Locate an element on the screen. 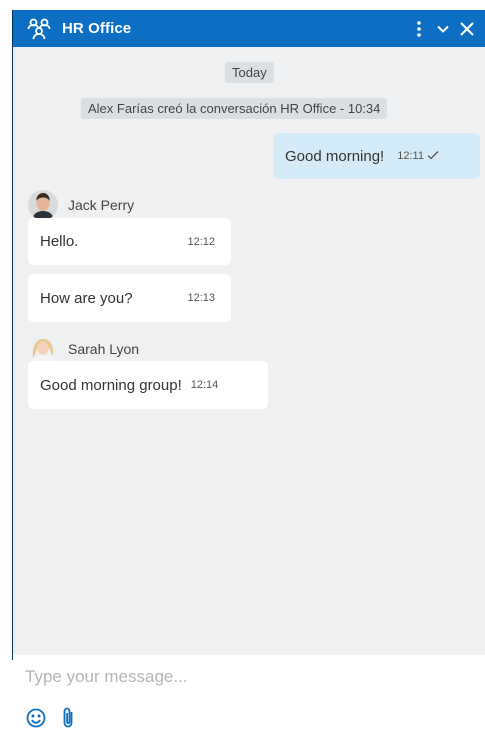 The height and width of the screenshot is (731, 485). date-separator: Today is located at coordinates (249, 72).